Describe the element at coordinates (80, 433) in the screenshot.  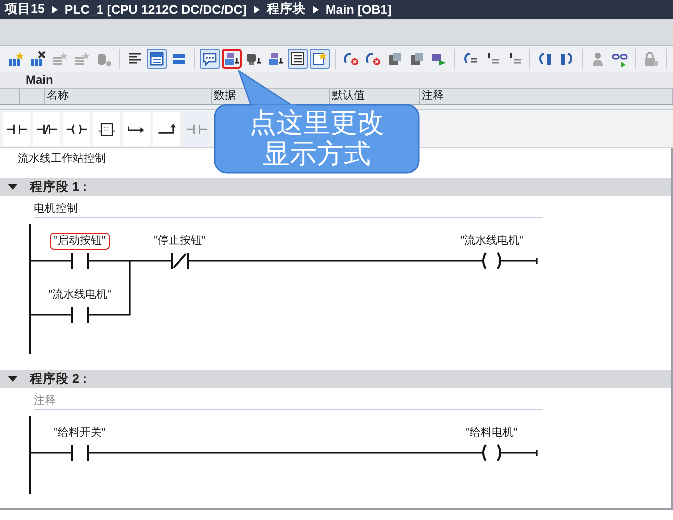
I see `operand-label: "给料开关"` at that location.